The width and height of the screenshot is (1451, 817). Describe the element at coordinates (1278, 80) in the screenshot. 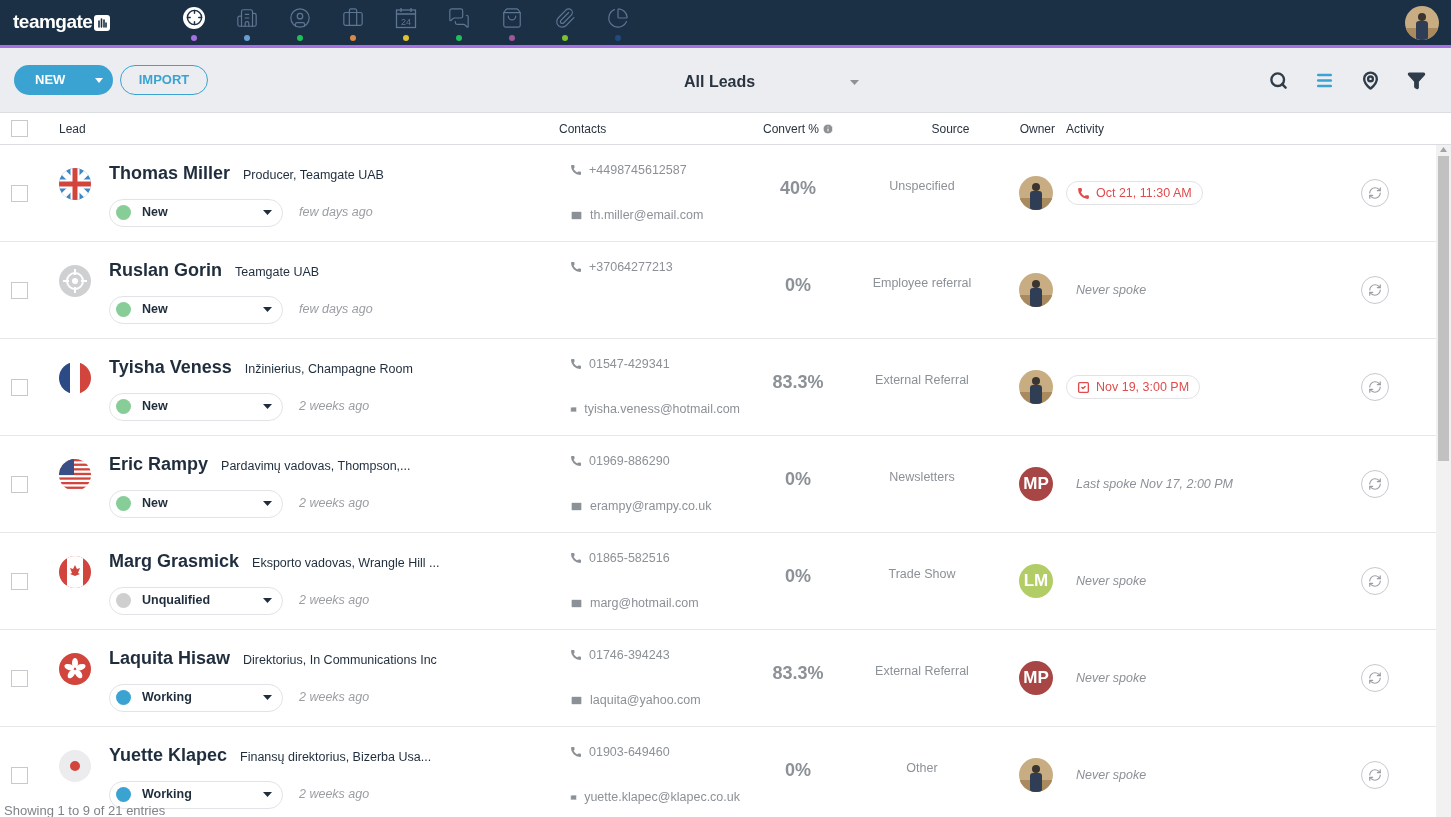

I see `search-icon` at that location.